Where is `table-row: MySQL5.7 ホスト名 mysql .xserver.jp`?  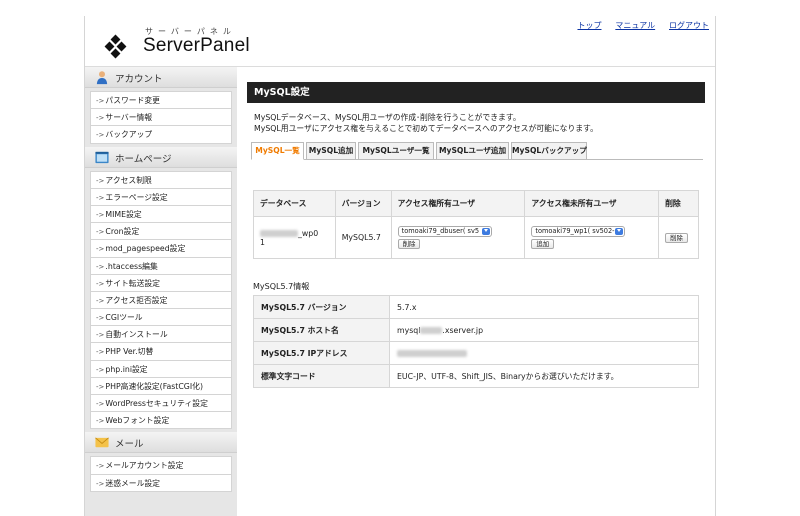
table-row: MySQL5.7 ホスト名 mysql .xserver.jp is located at coordinates (476, 330).